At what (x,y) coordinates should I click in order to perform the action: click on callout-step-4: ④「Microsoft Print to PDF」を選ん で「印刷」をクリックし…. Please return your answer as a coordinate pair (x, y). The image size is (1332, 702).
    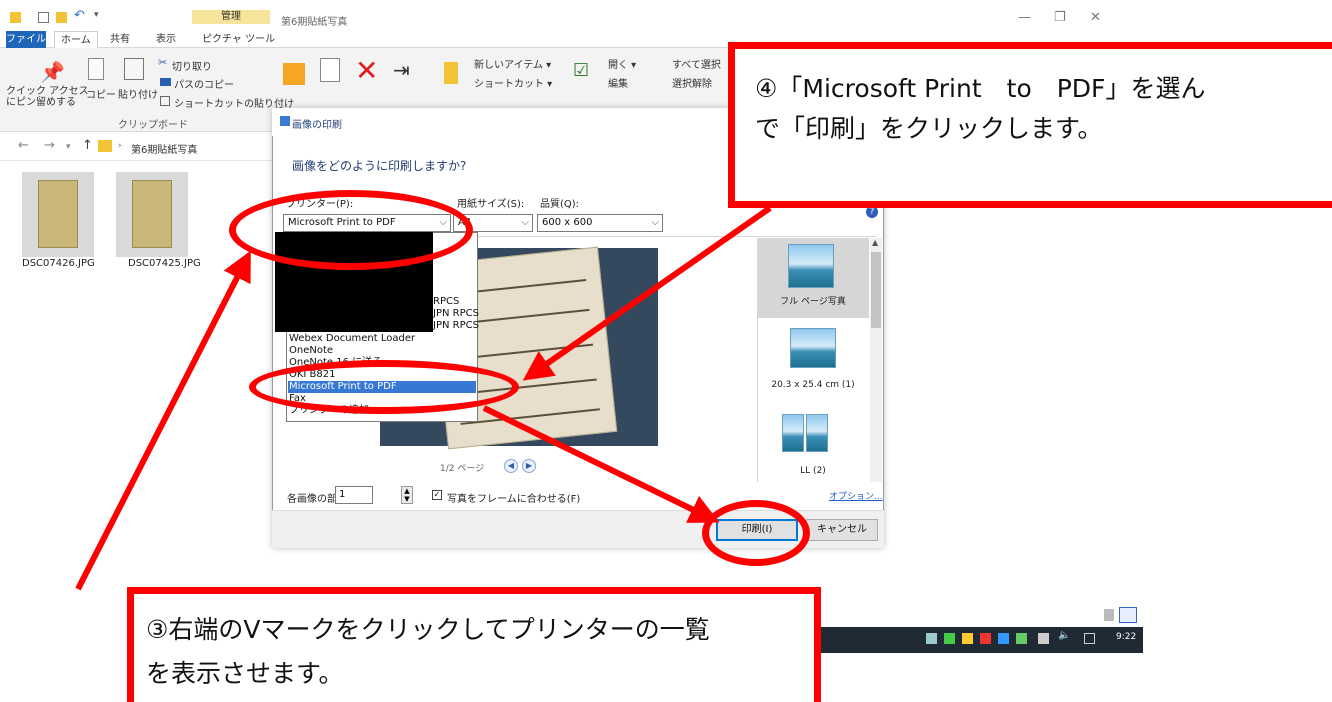
    Looking at the image, I should click on (1030, 125).